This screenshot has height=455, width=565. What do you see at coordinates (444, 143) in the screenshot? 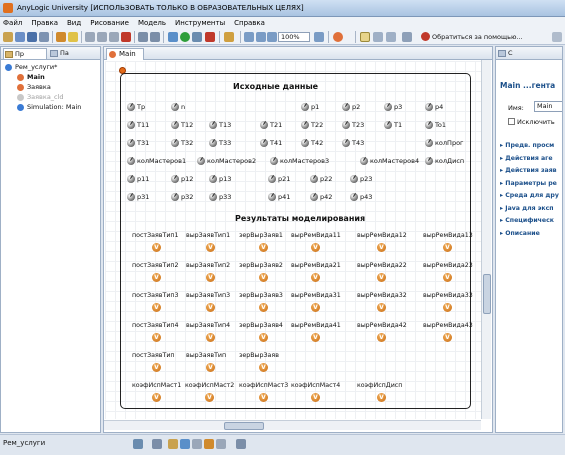
I see `parameter: колПрог` at bounding box center [444, 143].